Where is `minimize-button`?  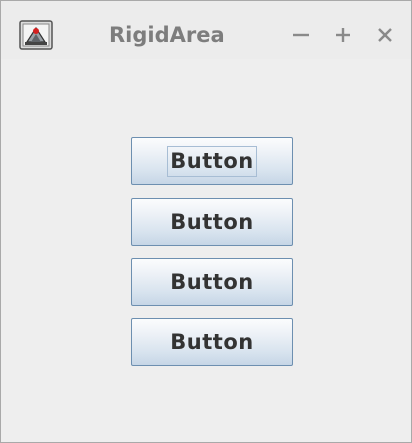 minimize-button is located at coordinates (301, 35).